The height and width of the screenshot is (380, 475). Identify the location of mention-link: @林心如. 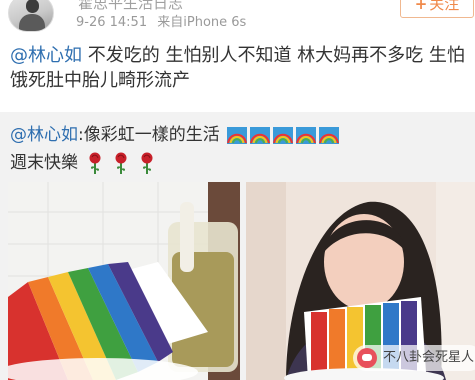
(46, 55).